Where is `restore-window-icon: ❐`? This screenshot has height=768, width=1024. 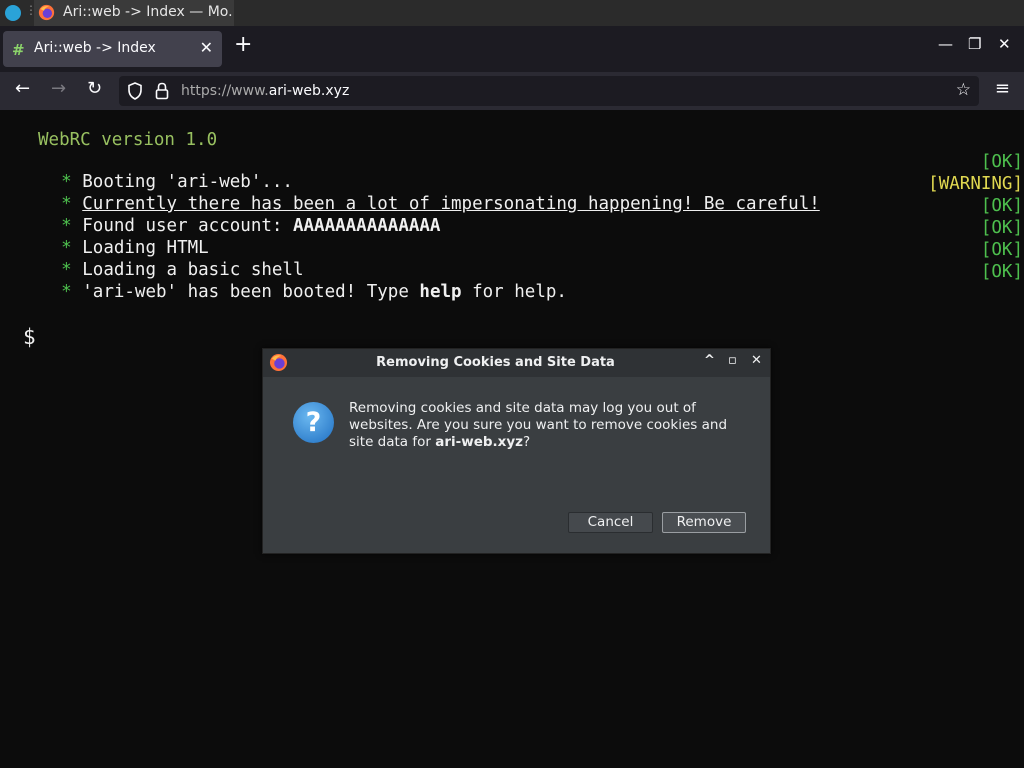
restore-window-icon: ❐ is located at coordinates (974, 44).